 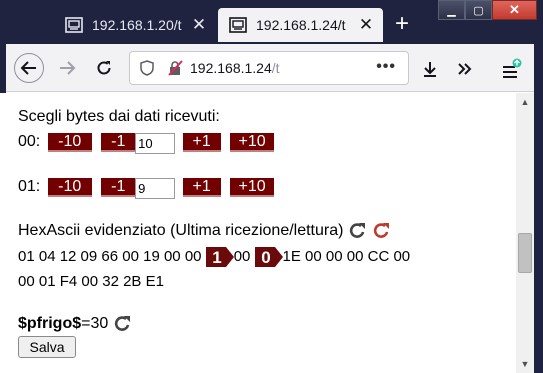 I want to click on variable-value: =30, so click(x=95, y=324).